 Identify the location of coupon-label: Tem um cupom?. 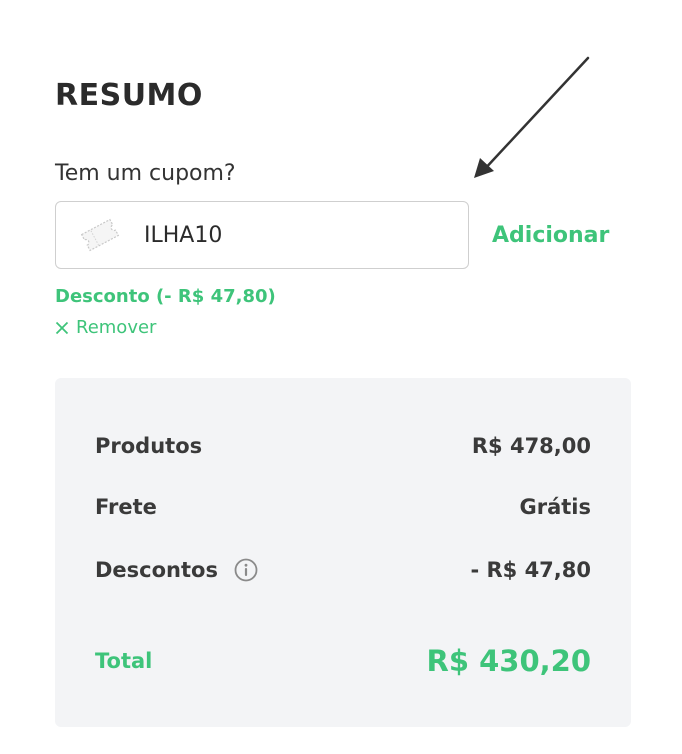
(145, 173).